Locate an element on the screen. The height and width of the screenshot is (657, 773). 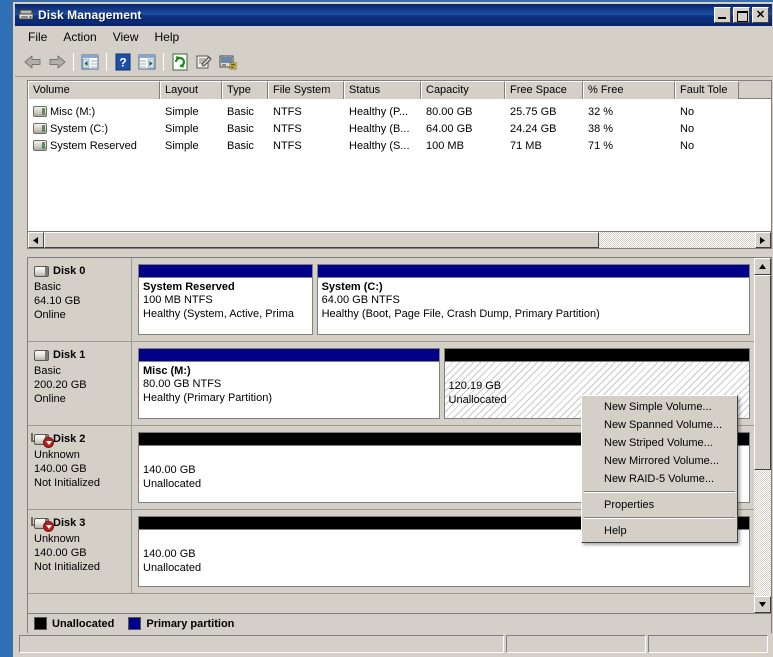
help-icon: ? is located at coordinates (123, 62).